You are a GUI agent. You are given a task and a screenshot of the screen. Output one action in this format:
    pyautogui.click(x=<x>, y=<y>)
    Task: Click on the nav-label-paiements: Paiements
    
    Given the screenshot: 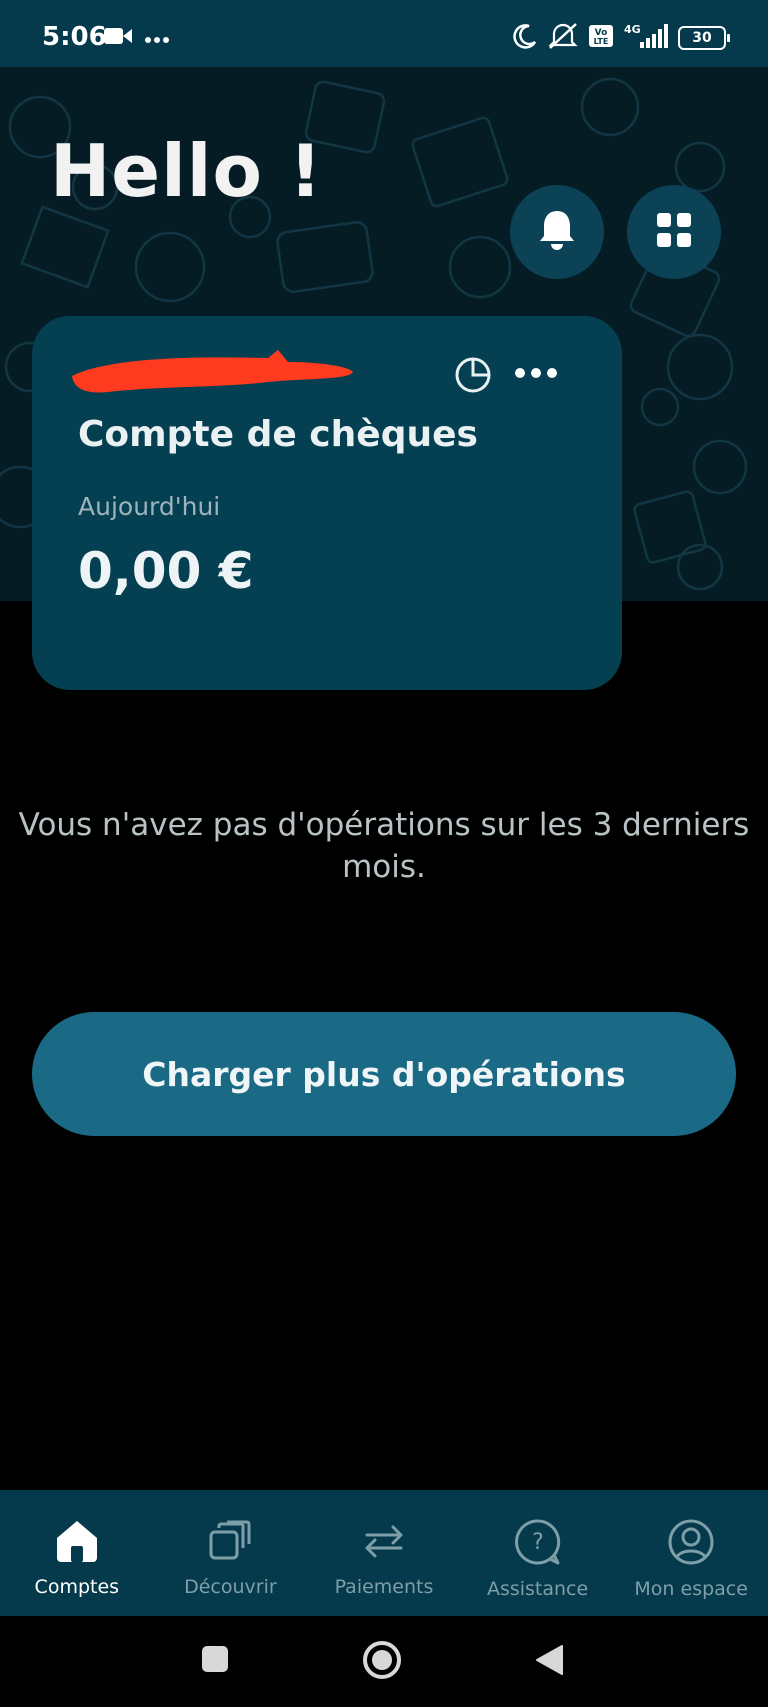 What is the action you would take?
    pyautogui.click(x=384, y=1587)
    